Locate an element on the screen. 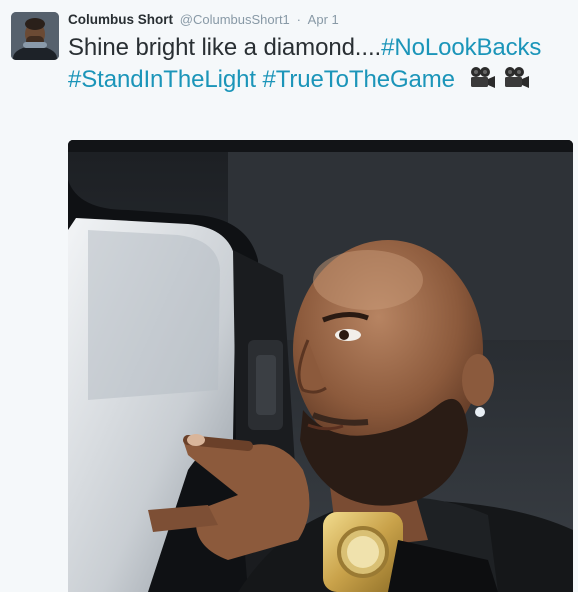 The width and height of the screenshot is (578, 592). hashtag-nolookbacks: #NoLookBacks is located at coordinates (461, 47).